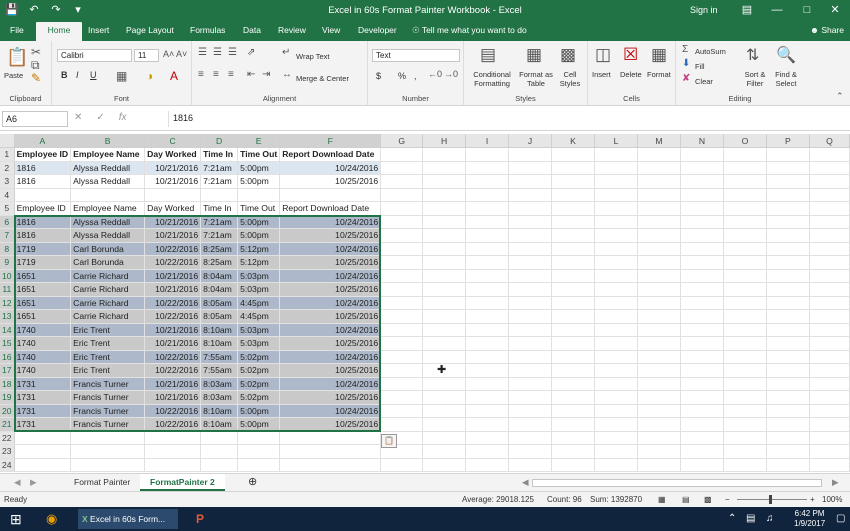 The height and width of the screenshot is (531, 850). Describe the element at coordinates (829, 141) in the screenshot. I see `column-header: Q` at that location.